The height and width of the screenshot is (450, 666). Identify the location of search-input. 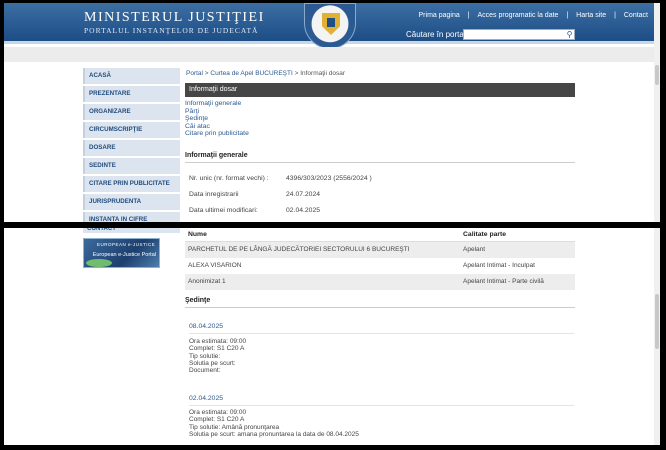
(519, 34).